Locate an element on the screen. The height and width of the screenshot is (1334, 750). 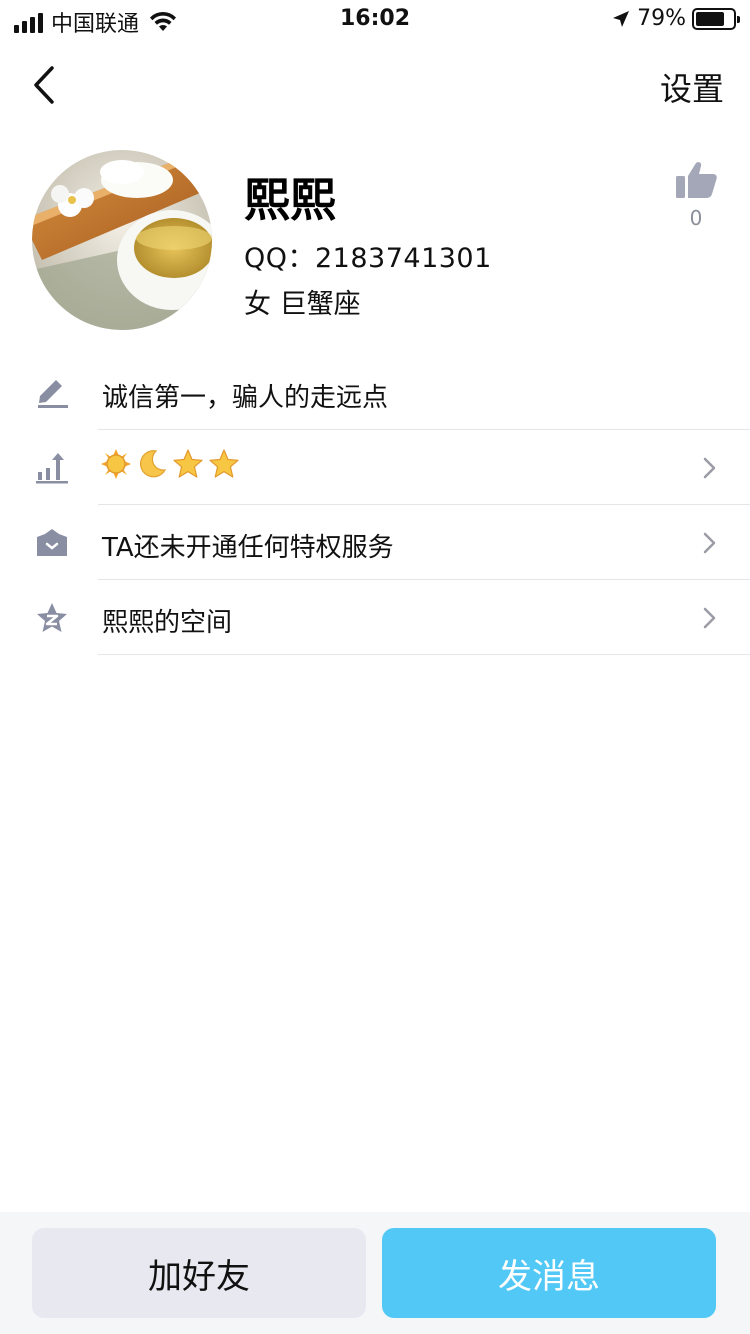
privilege-row: TA还未开通任何特权服务 is located at coordinates (375, 542).